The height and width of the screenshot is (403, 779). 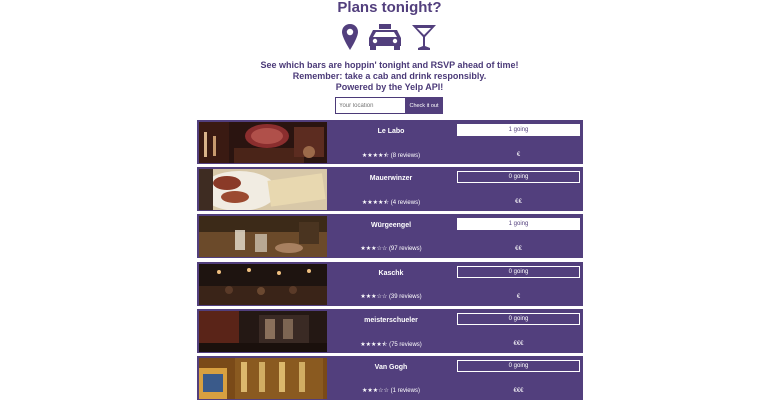 I want to click on bar-rating: ★★★★⯪ (8 reviews), so click(x=391, y=156).